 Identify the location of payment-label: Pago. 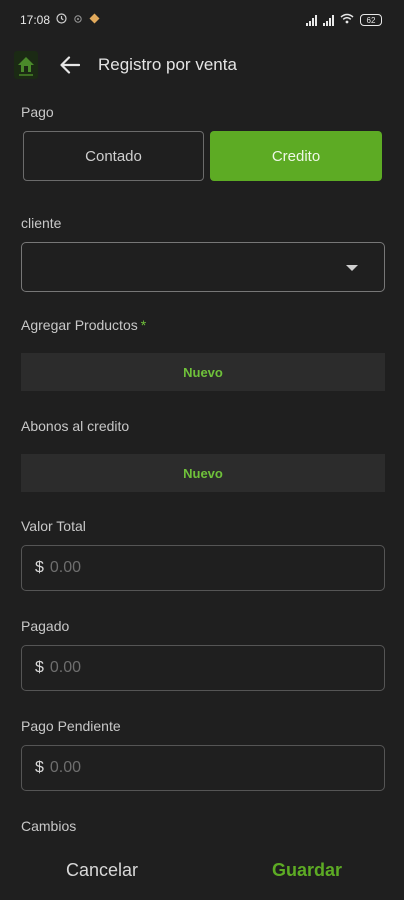
(37, 112).